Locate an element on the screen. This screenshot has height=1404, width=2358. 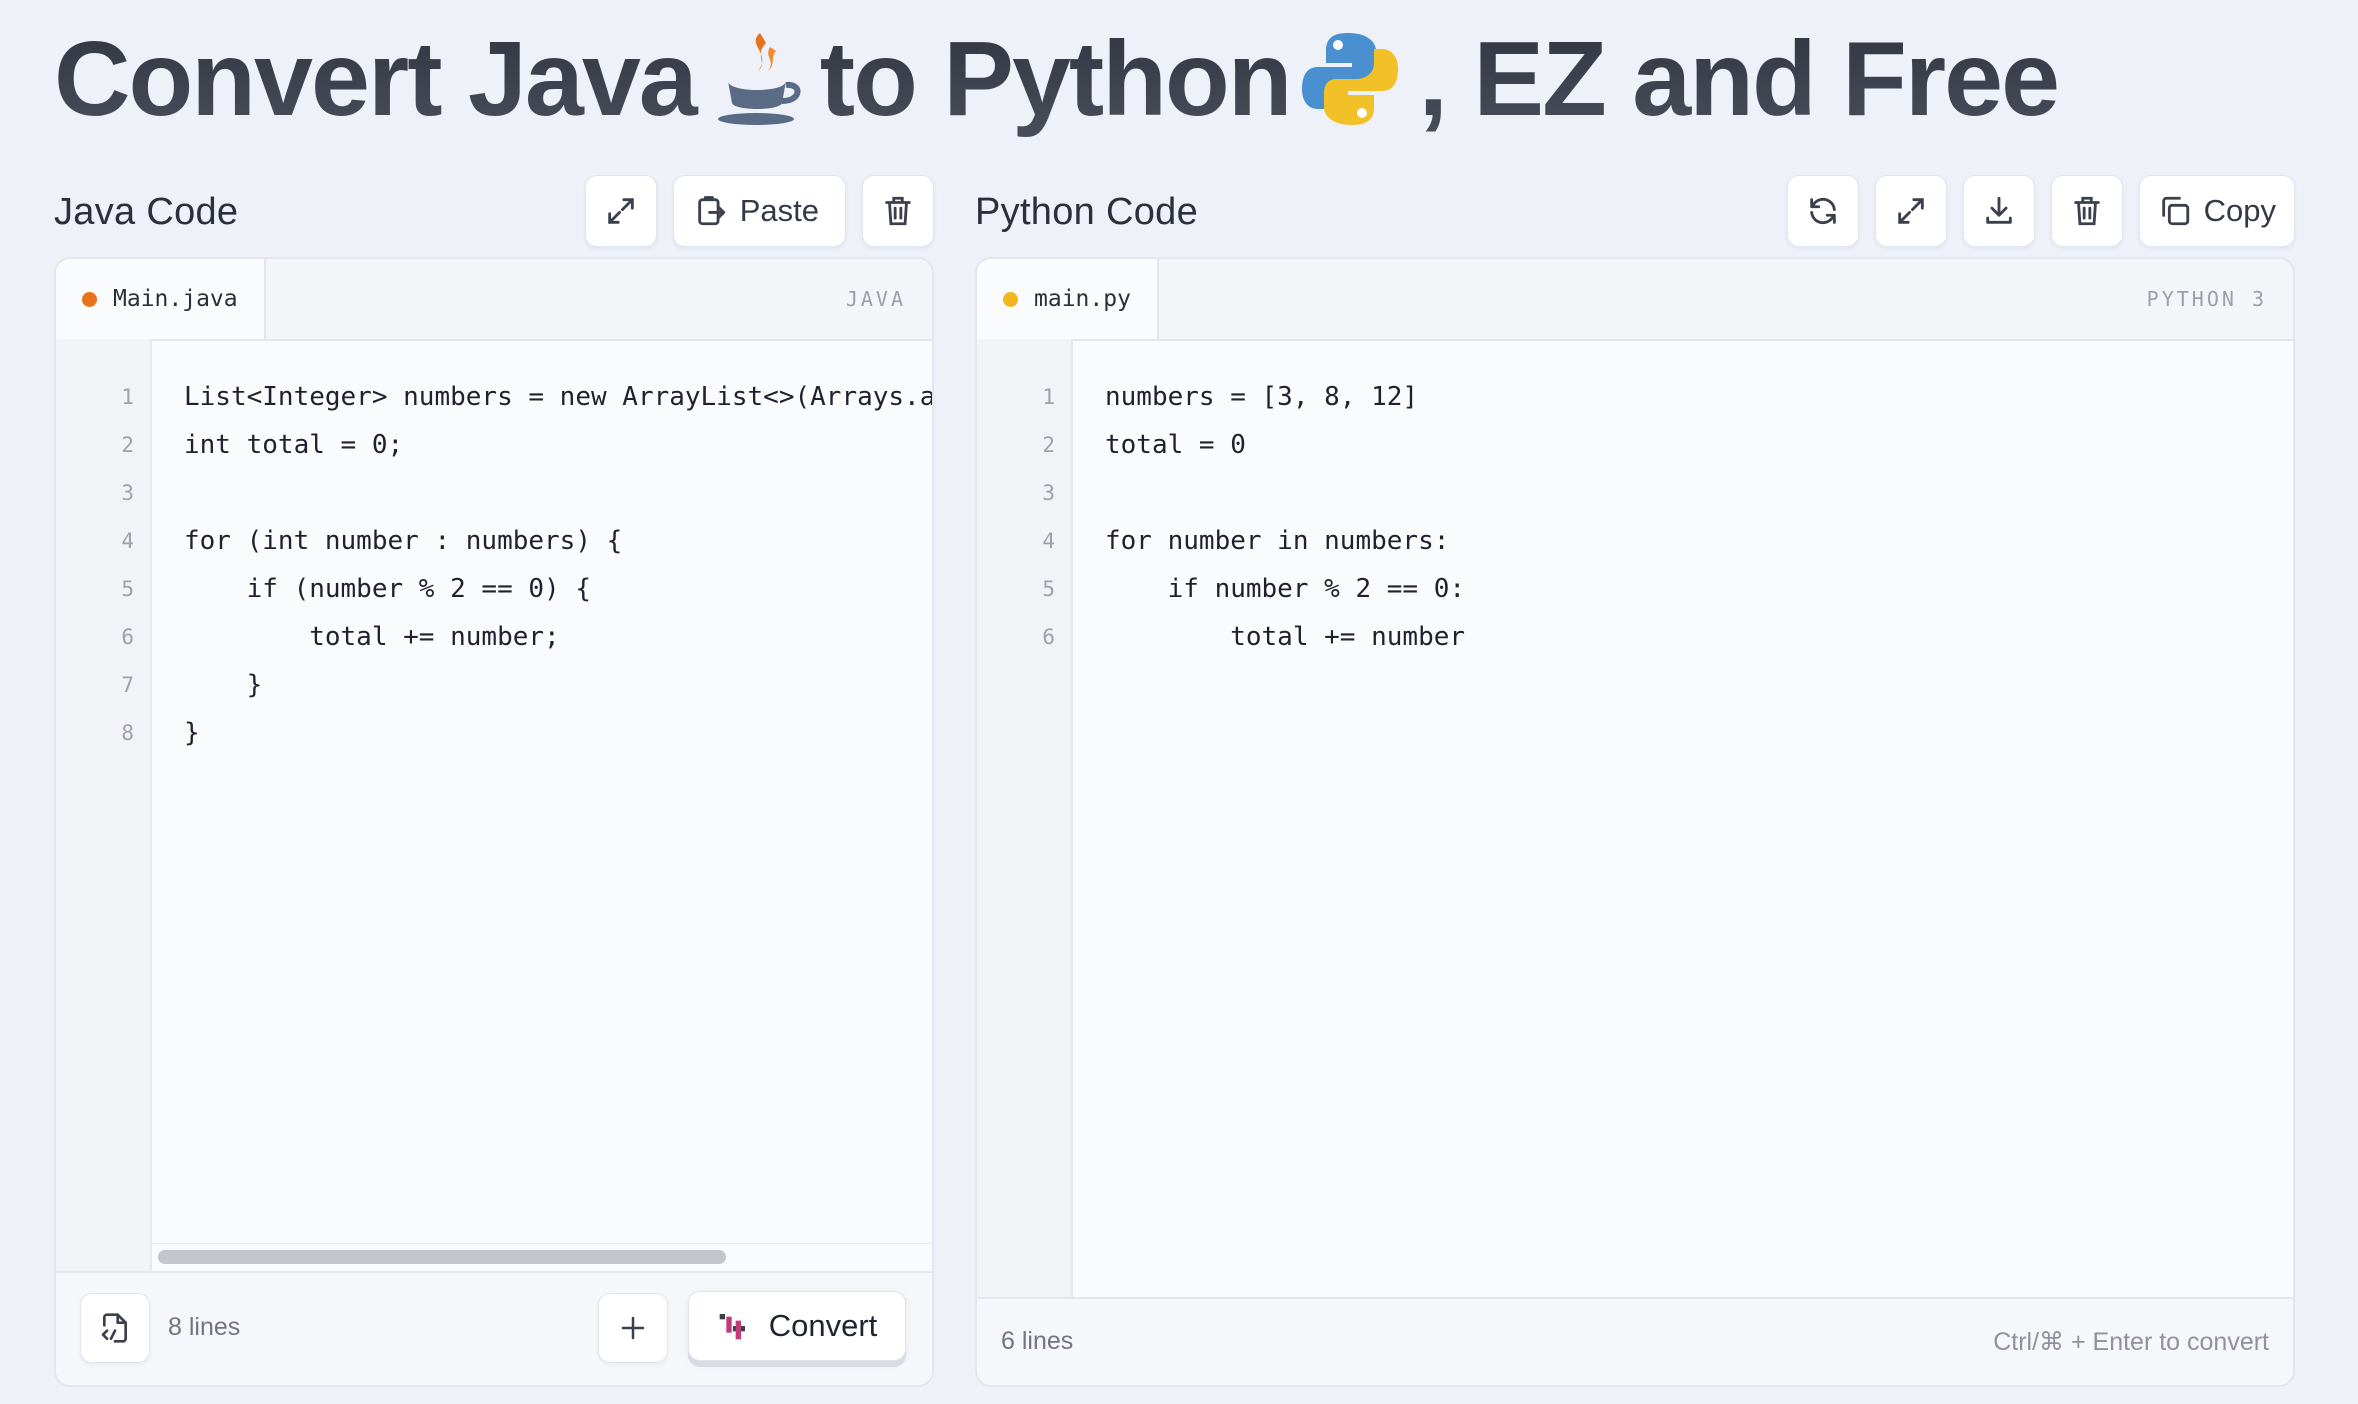
java-footer: 8 lines Convert is located at coordinates (494, 1328).